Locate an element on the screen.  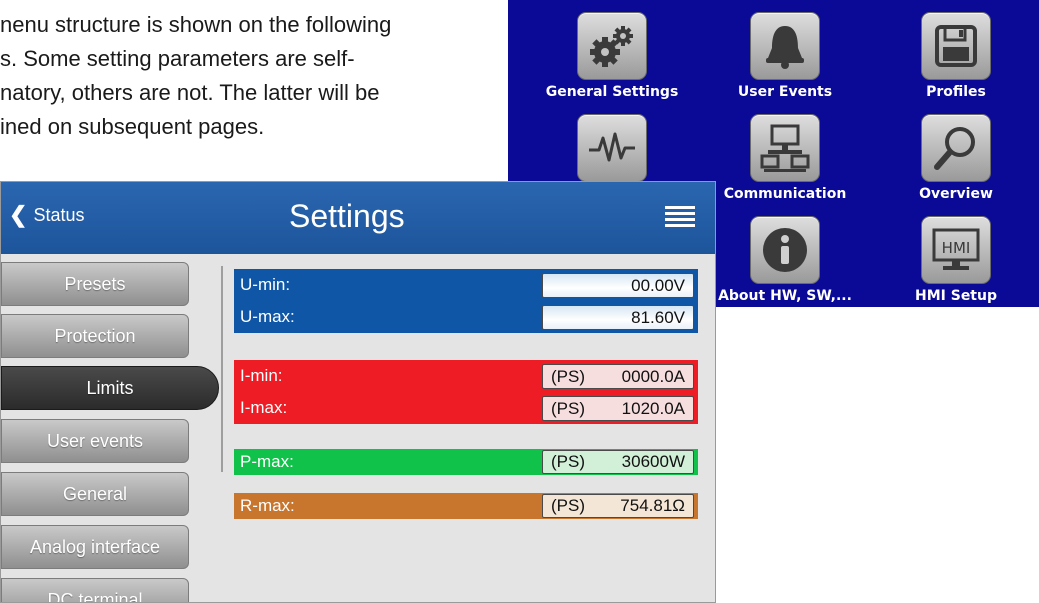
nav-item-analog-interface: Analog interface is located at coordinates (95, 547).